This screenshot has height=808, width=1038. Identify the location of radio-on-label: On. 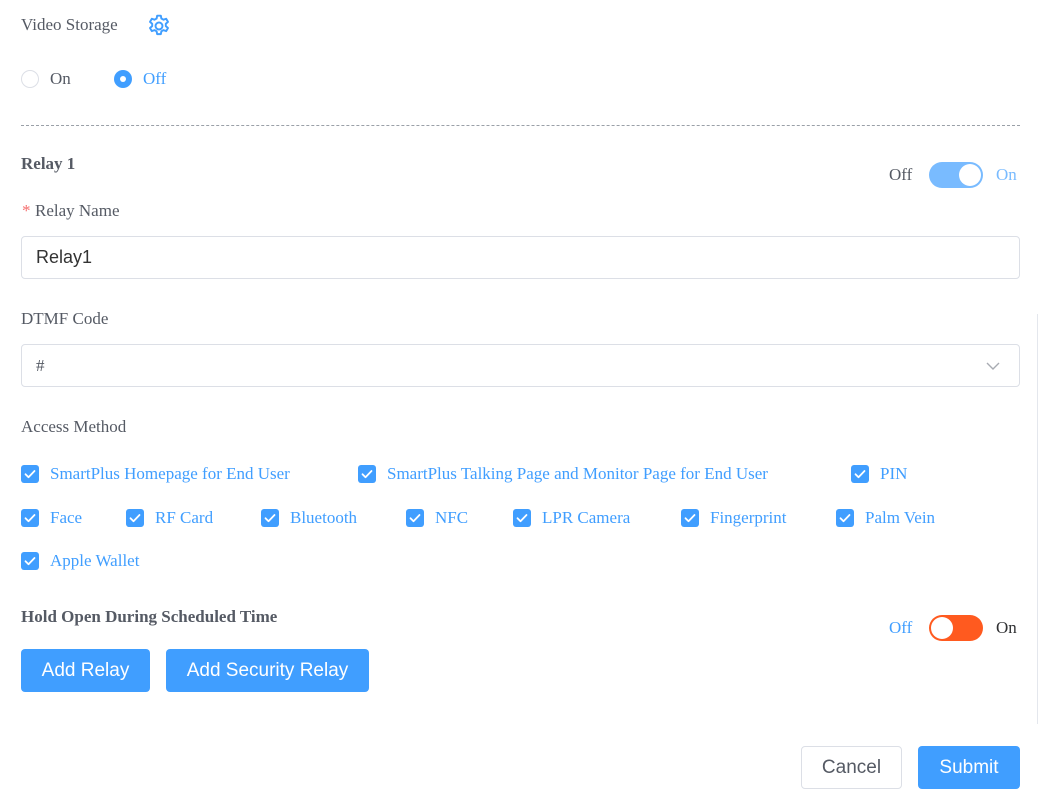
(60, 78).